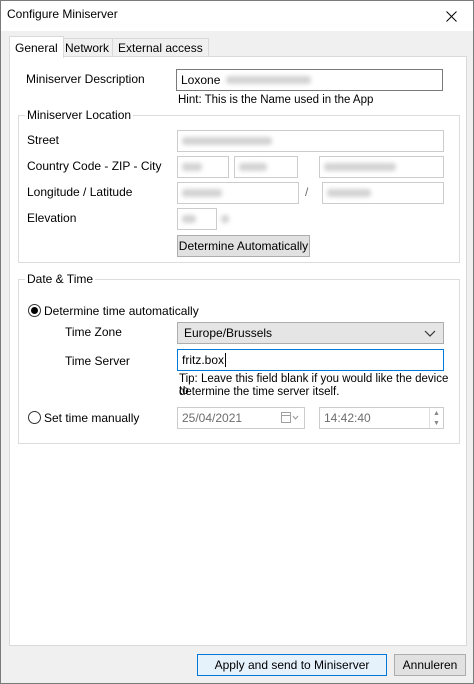  What do you see at coordinates (85, 79) in the screenshot?
I see `description-label: Miniserver Description` at bounding box center [85, 79].